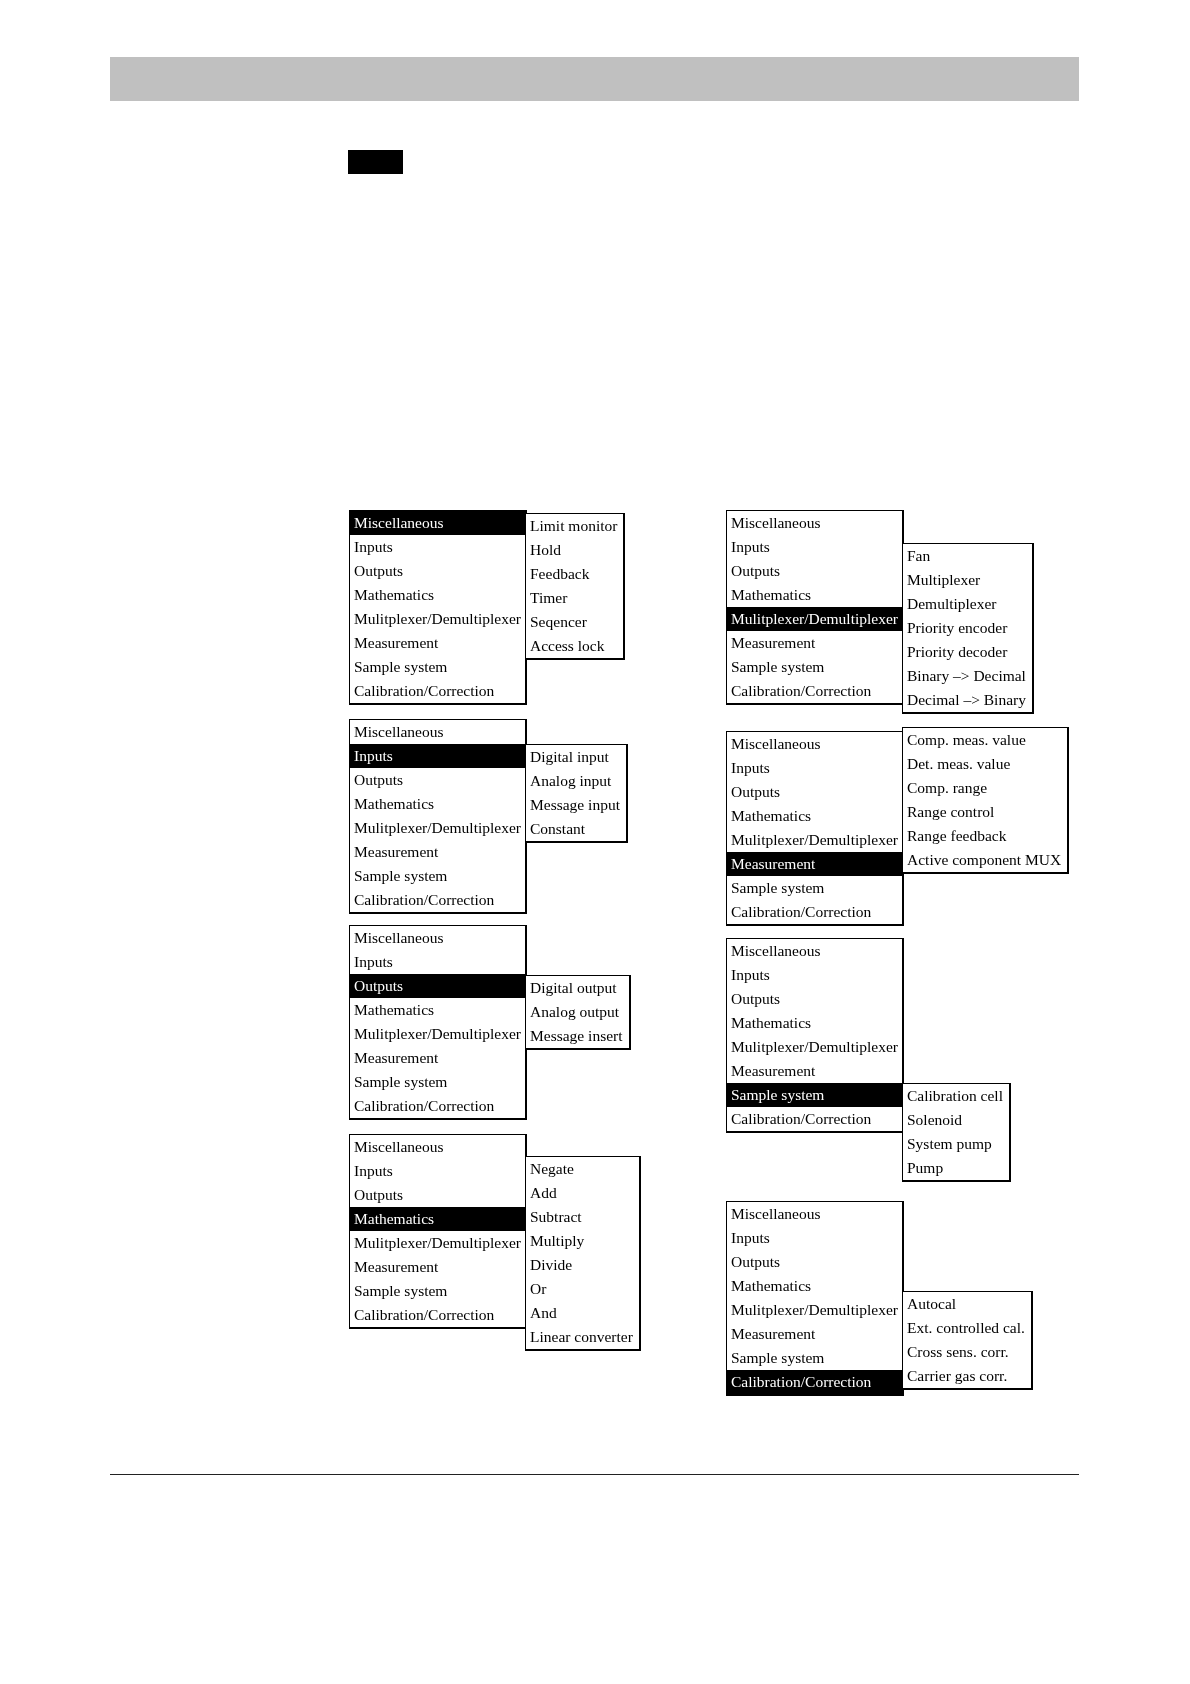 The width and height of the screenshot is (1190, 1684). Describe the element at coordinates (437, 756) in the screenshot. I see `menu-item: Inputs` at that location.